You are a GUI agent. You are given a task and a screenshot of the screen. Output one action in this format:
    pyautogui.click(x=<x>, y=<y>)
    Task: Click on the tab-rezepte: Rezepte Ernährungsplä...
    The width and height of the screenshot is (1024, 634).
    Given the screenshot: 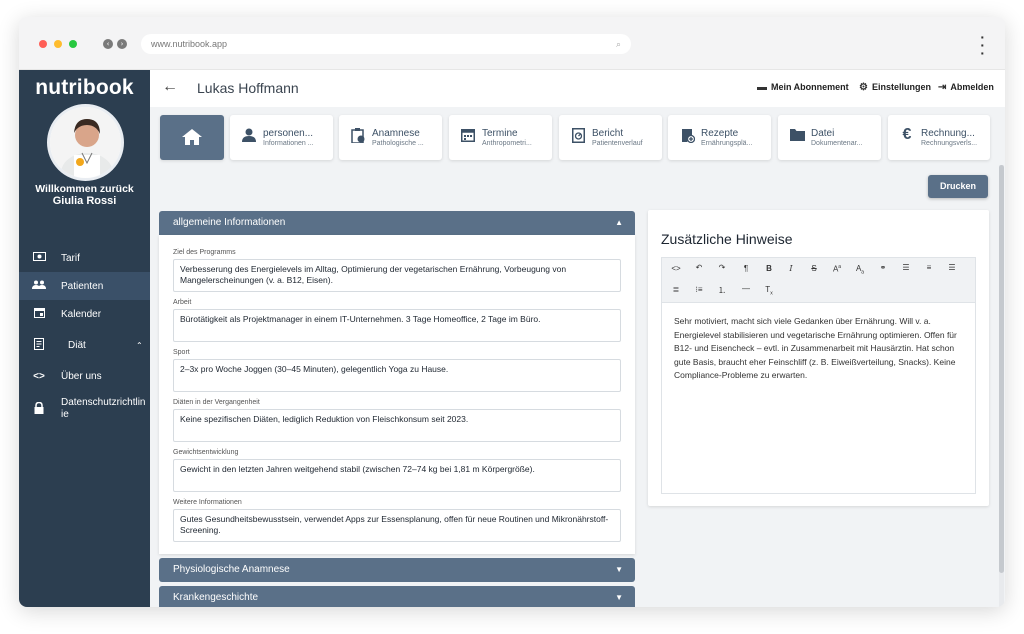 What is the action you would take?
    pyautogui.click(x=719, y=137)
    